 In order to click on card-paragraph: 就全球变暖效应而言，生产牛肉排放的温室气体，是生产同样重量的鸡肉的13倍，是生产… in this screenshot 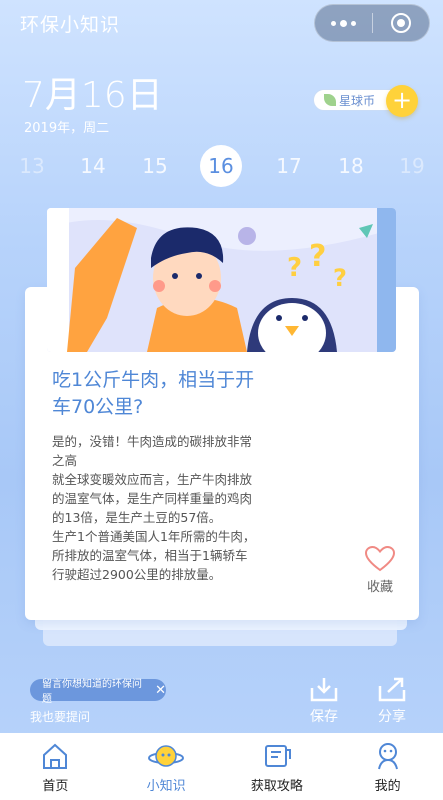, I will do `click(152, 498)`.